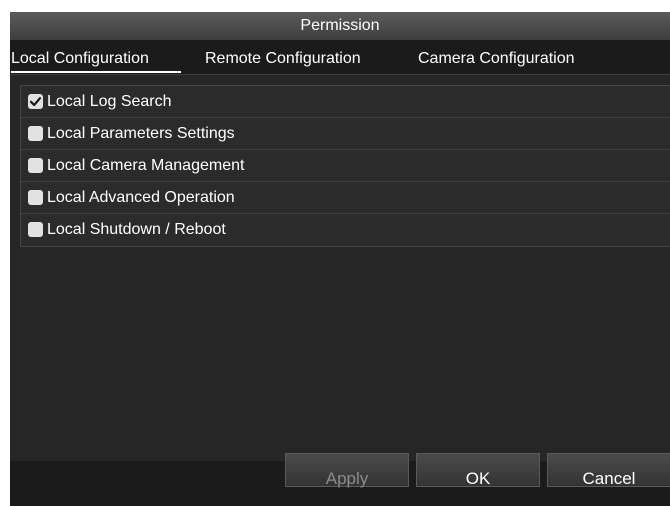 The width and height of the screenshot is (670, 506). Describe the element at coordinates (283, 59) in the screenshot. I see `tab-remote-configuration: Remote Configuration` at that location.